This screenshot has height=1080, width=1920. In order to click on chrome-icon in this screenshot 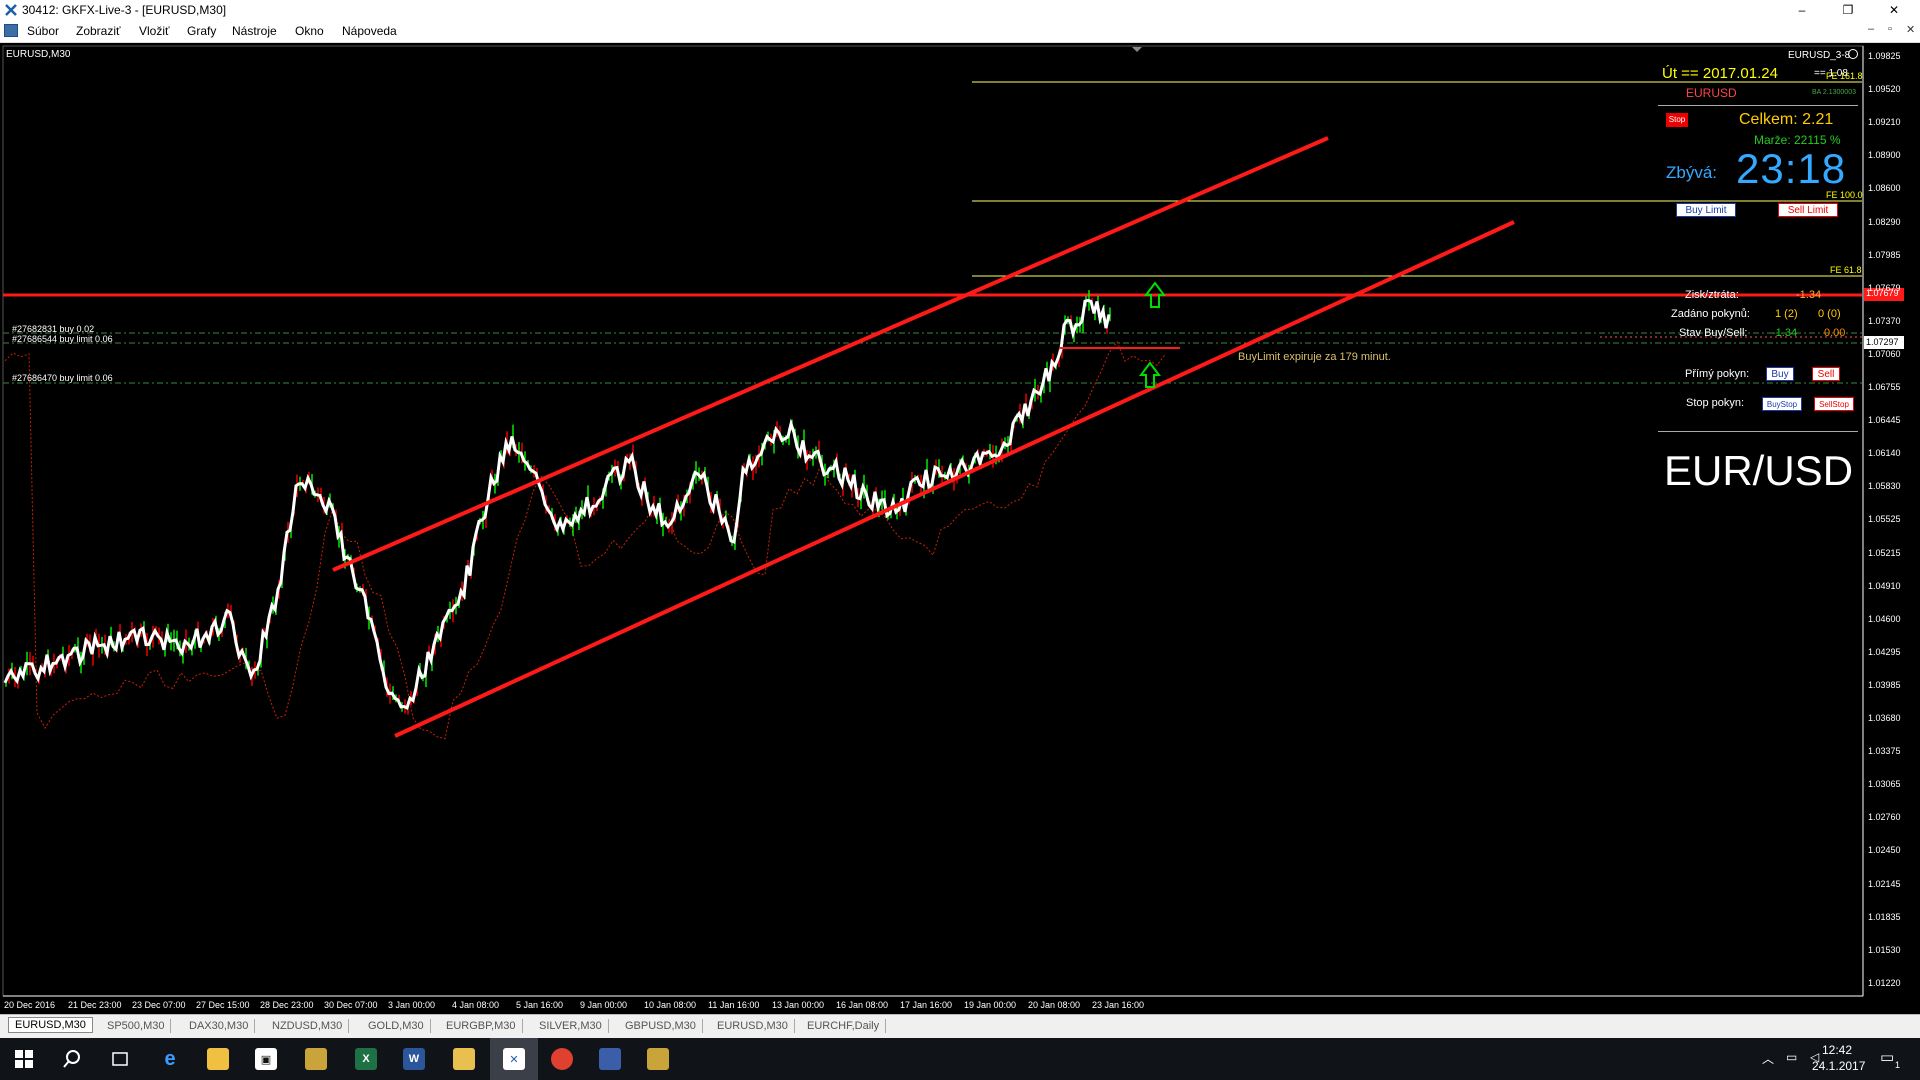, I will do `click(562, 1059)`.